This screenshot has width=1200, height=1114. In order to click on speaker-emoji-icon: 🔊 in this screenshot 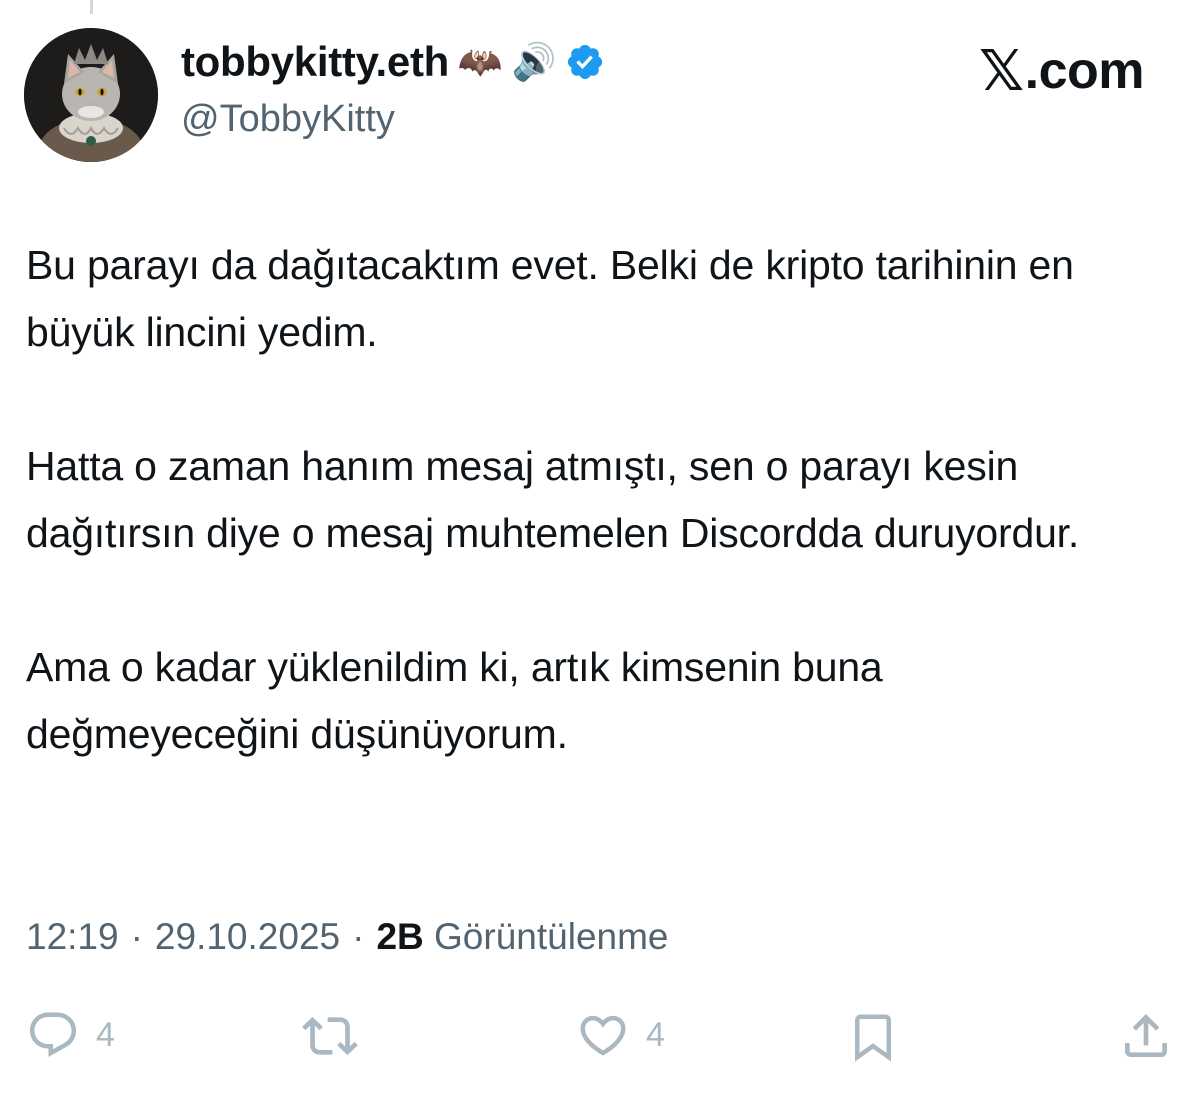, I will do `click(534, 61)`.